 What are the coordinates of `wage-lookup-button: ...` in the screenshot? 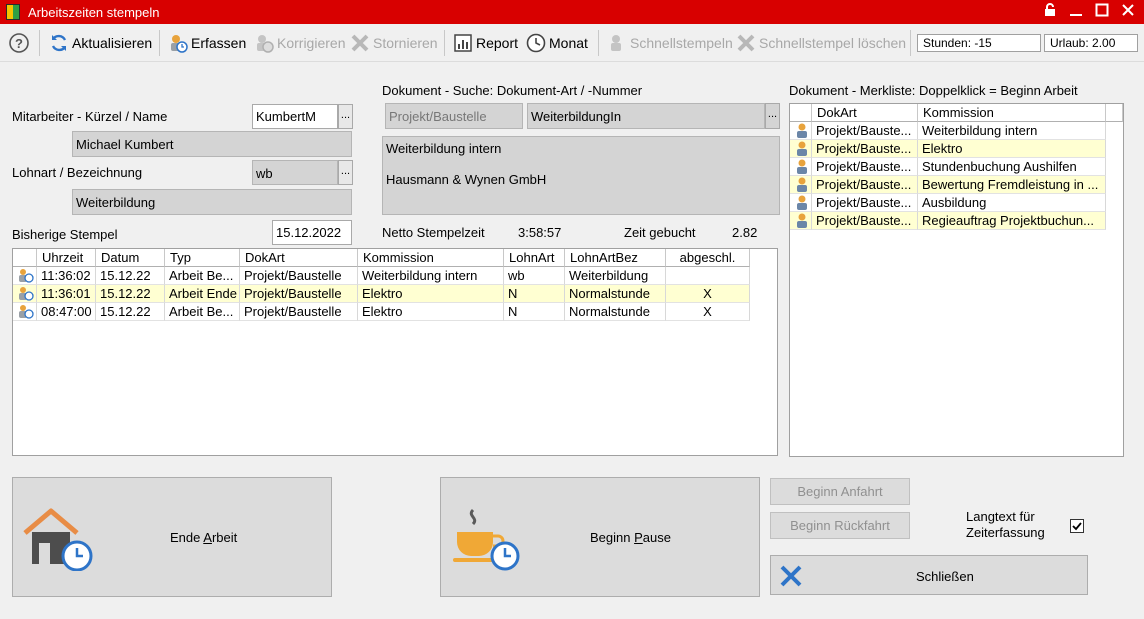 It's located at (345, 172).